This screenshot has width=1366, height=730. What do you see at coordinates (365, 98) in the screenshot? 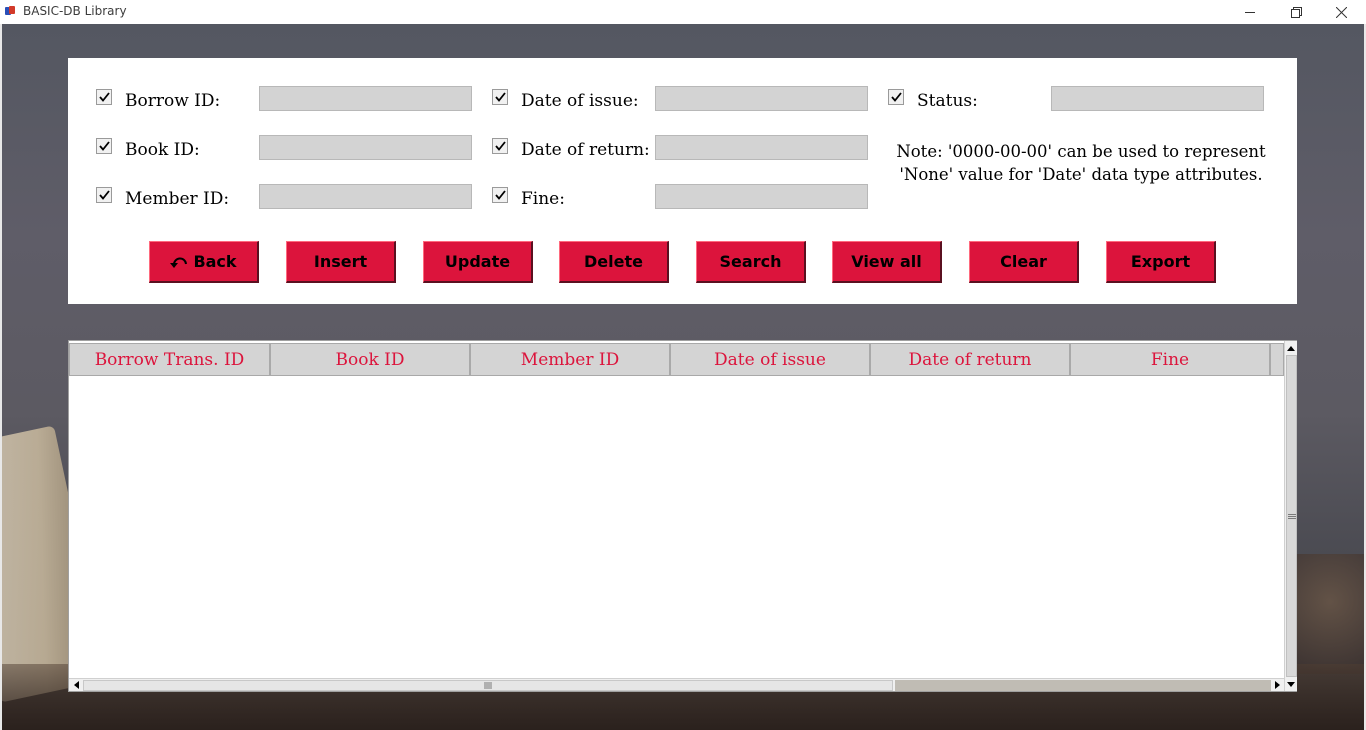
I see `borrow-id-field` at bounding box center [365, 98].